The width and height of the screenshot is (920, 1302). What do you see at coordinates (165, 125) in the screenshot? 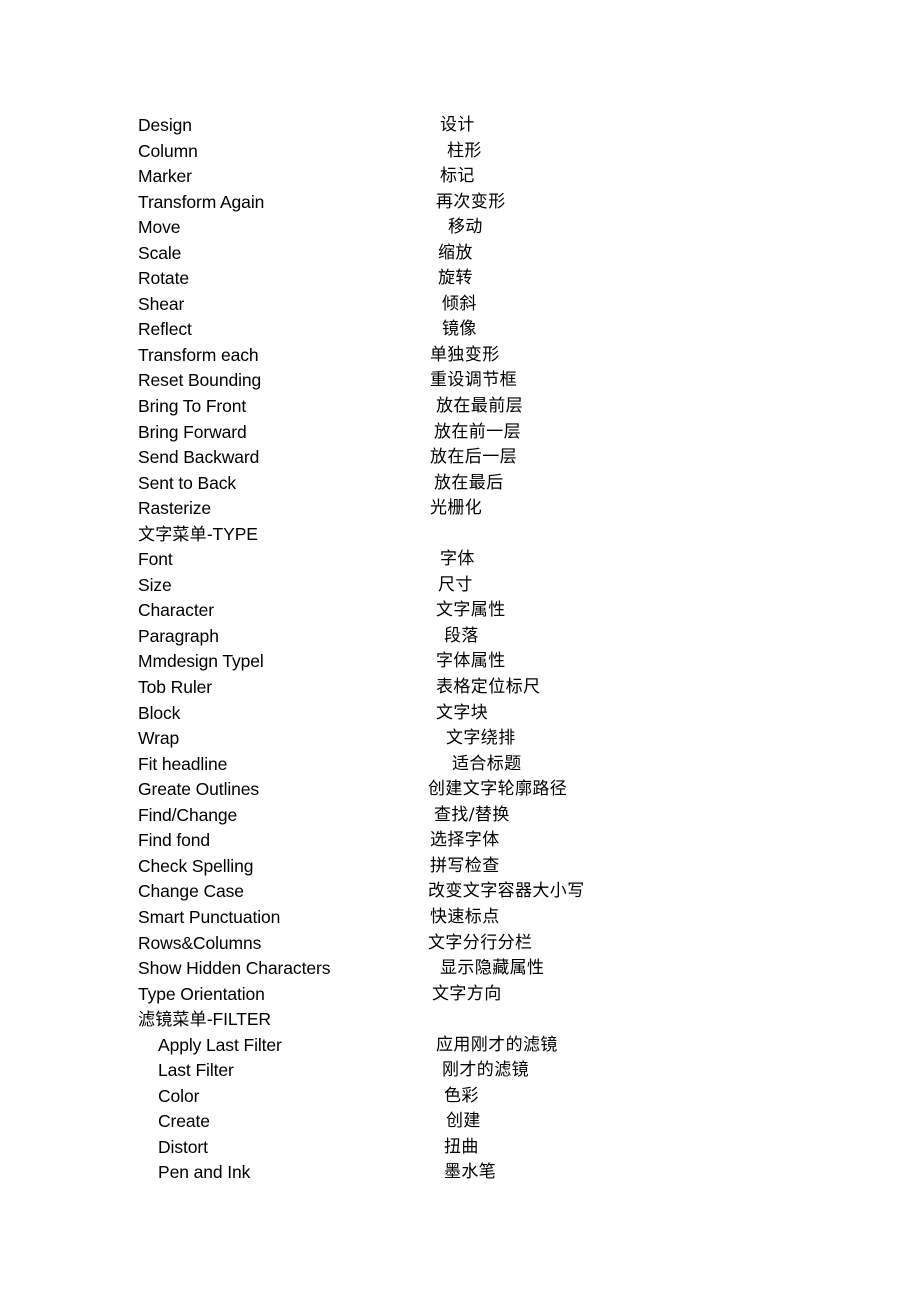
I see `english-term: Design` at bounding box center [165, 125].